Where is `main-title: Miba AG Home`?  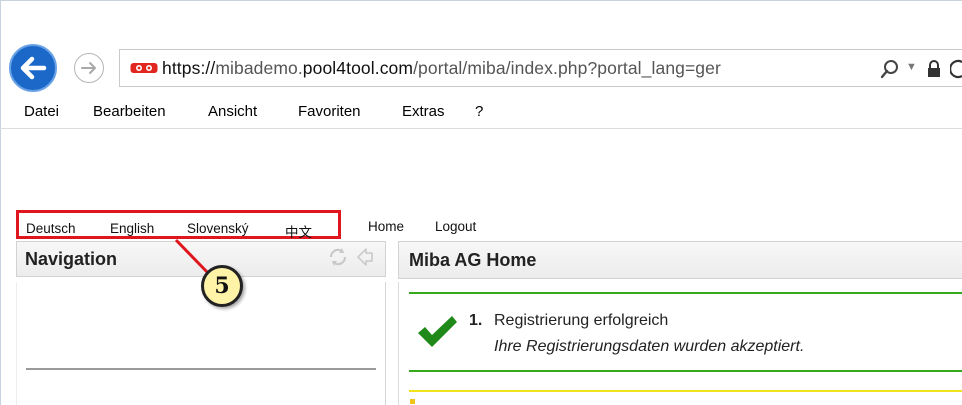 main-title: Miba AG Home is located at coordinates (473, 260).